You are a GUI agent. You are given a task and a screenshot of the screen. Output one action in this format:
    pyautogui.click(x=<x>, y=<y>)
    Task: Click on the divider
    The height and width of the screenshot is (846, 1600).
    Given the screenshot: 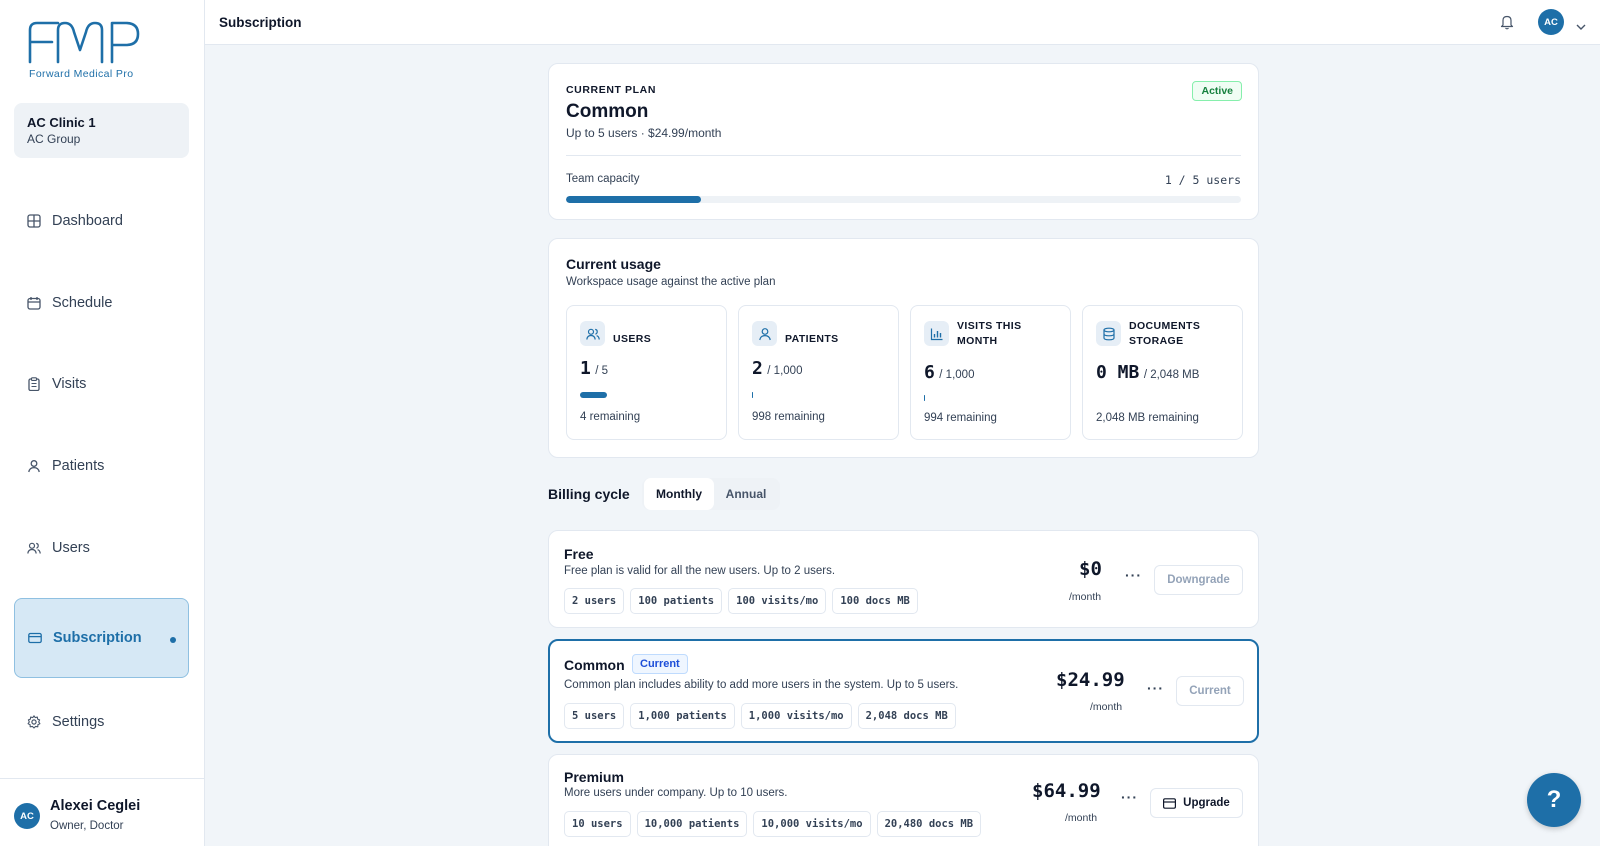 What is the action you would take?
    pyautogui.click(x=903, y=155)
    